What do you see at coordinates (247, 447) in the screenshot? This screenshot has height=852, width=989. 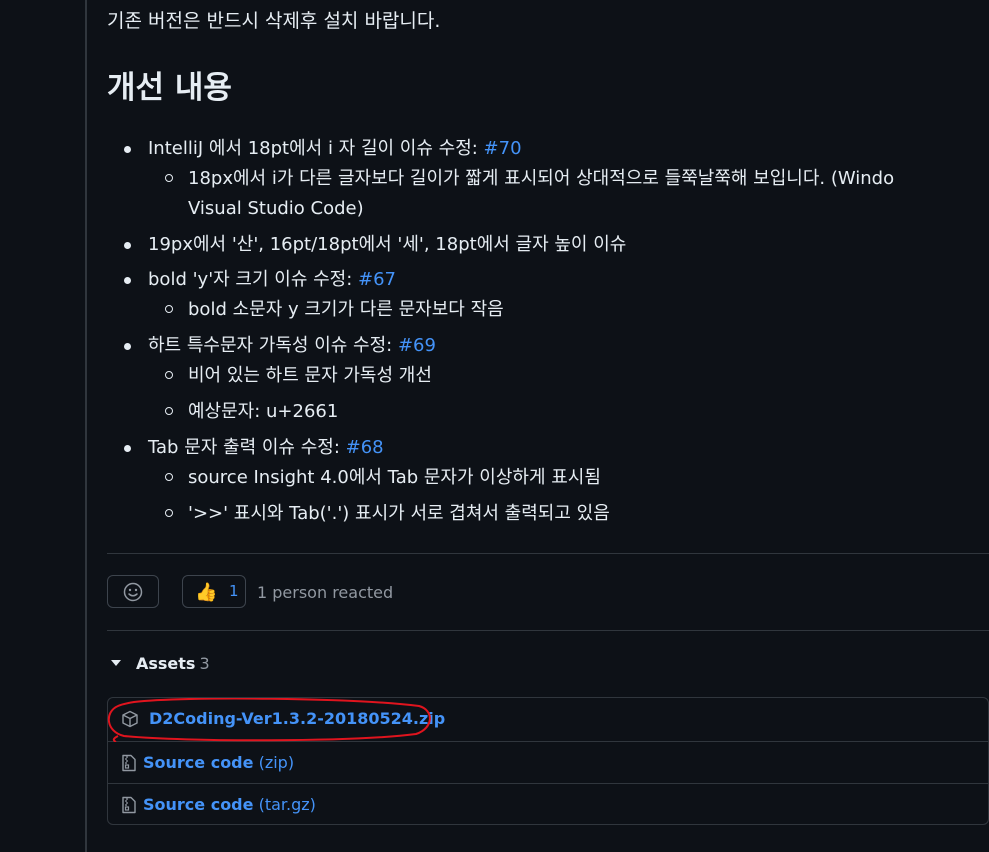 I see `list-item-text: Tab 문자 출력 이슈 수정:` at bounding box center [247, 447].